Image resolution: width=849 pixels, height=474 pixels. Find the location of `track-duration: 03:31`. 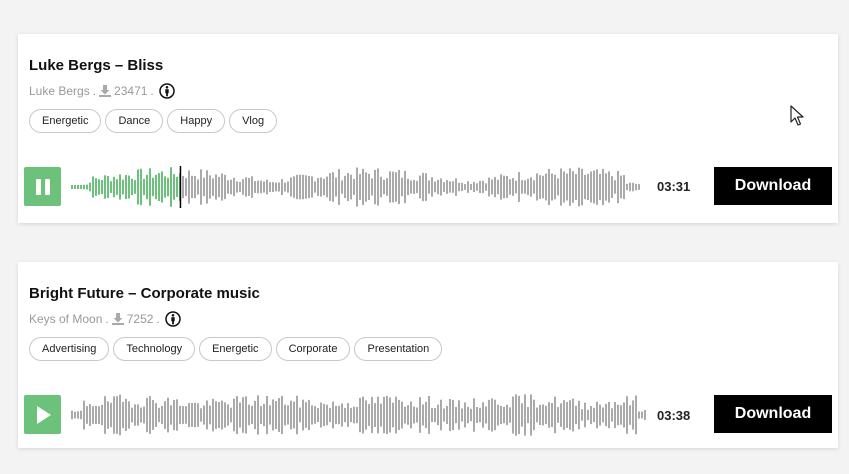

track-duration: 03:31 is located at coordinates (674, 186).